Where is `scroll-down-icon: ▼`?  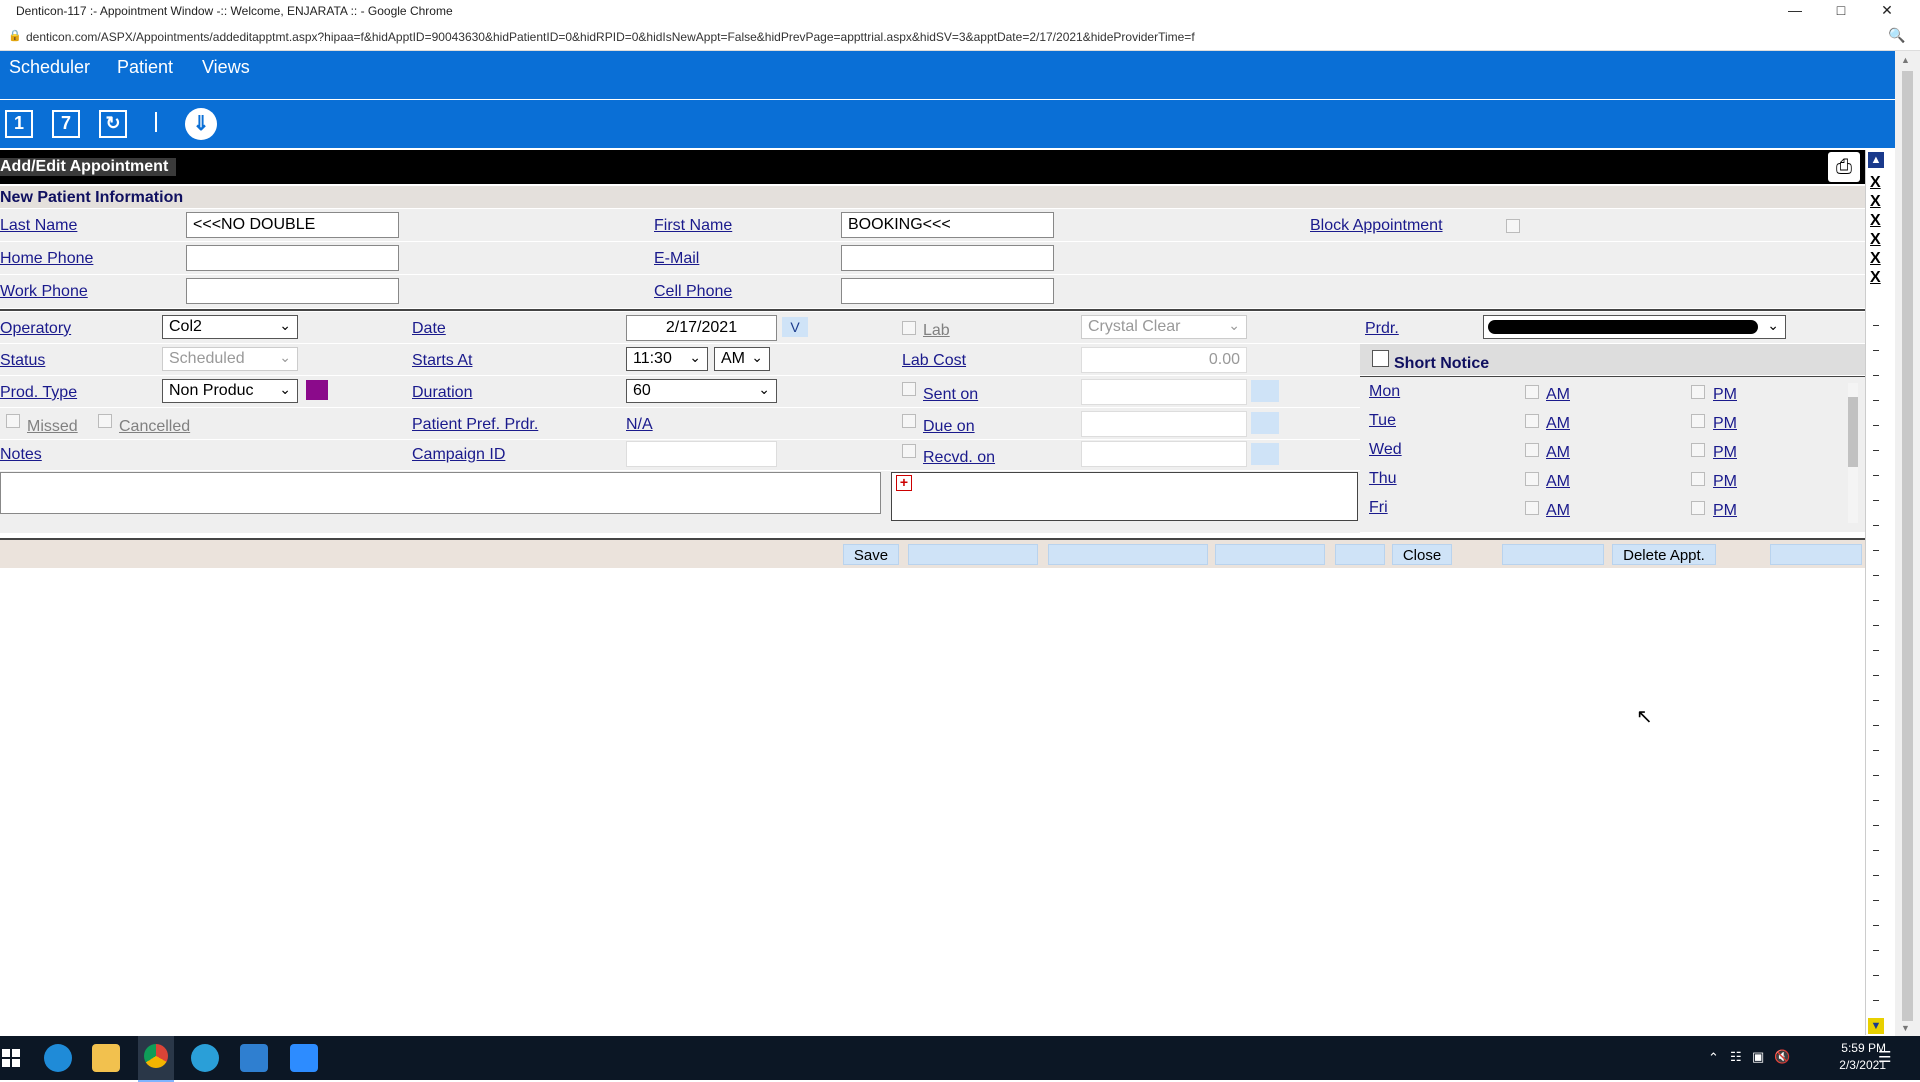 scroll-down-icon: ▼ is located at coordinates (1876, 1026).